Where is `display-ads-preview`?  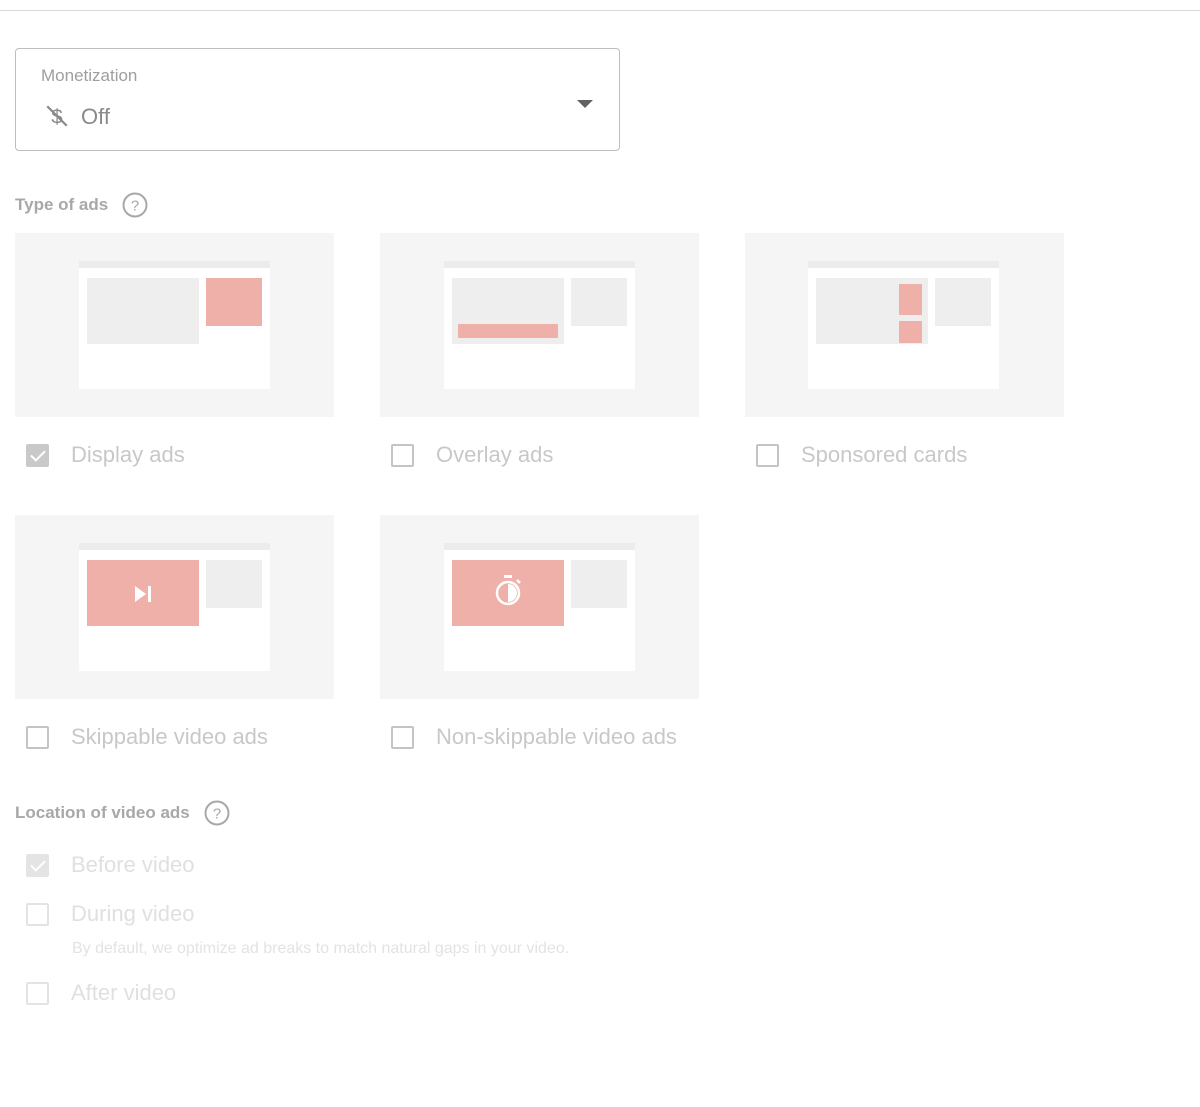
display-ads-preview is located at coordinates (174, 325).